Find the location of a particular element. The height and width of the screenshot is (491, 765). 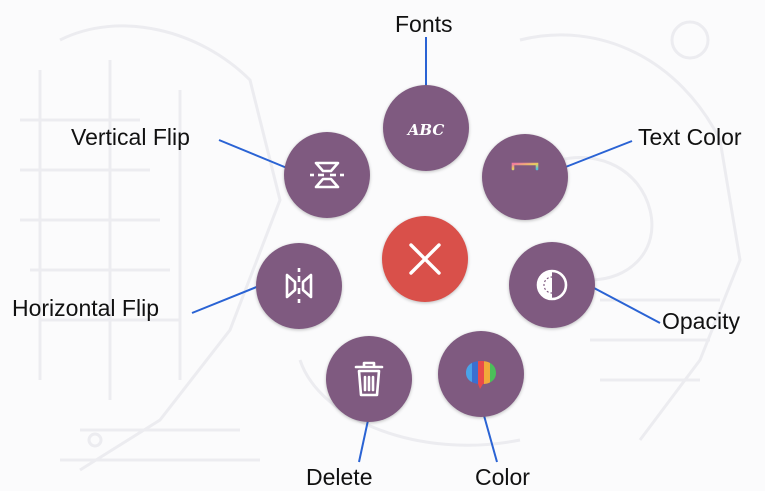

color-bubble-icon is located at coordinates (481, 375).